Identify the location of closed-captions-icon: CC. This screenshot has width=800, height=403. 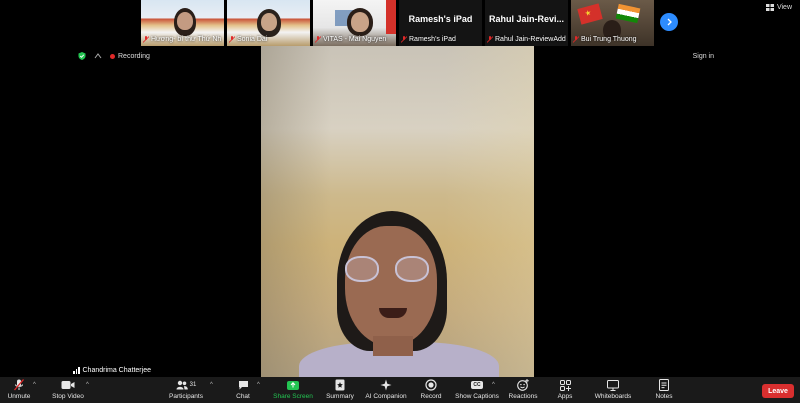
(477, 385).